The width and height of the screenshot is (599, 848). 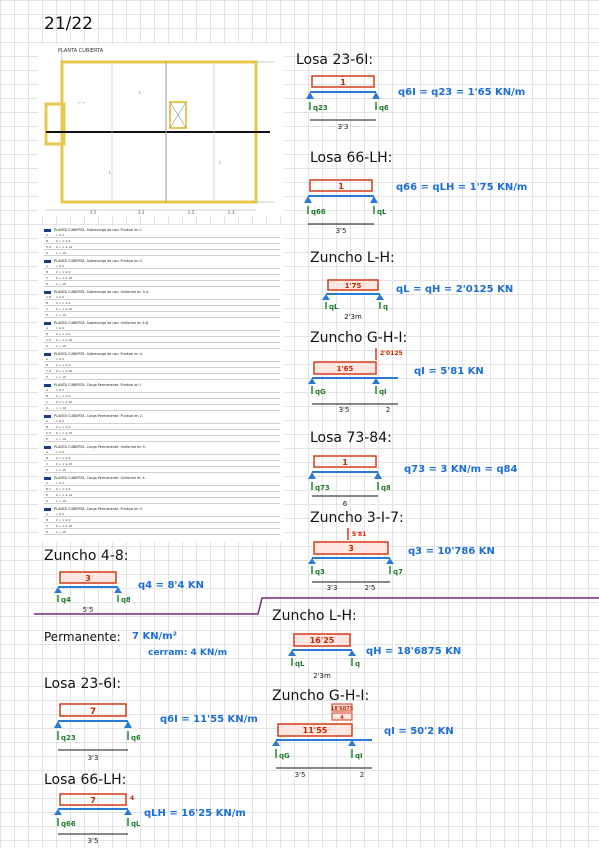 I want to click on beam-zuncho-lh: 1'75 qL qH 2'3m, so click(x=355, y=300).